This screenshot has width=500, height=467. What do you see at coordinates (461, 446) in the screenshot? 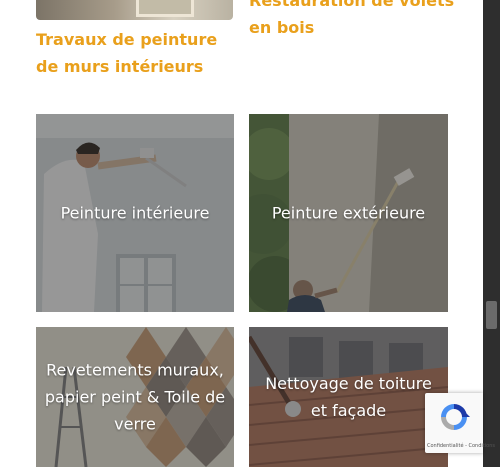
I see `recaptcha-links: Confidentialité - Conditions` at bounding box center [461, 446].